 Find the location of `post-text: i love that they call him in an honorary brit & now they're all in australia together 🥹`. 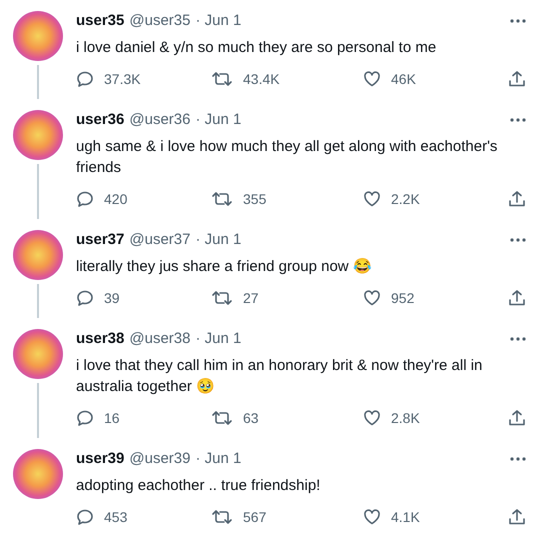

post-text: i love that they call him in an honorary brit & now they're all in australia together 🥹 is located at coordinates (280, 376).